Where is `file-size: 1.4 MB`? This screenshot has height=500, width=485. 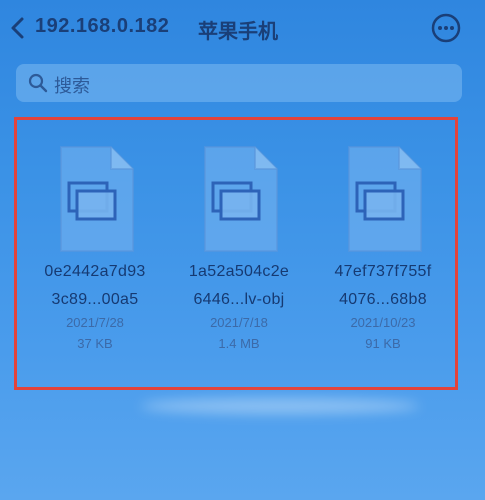
file-size: 1.4 MB is located at coordinates (239, 343).